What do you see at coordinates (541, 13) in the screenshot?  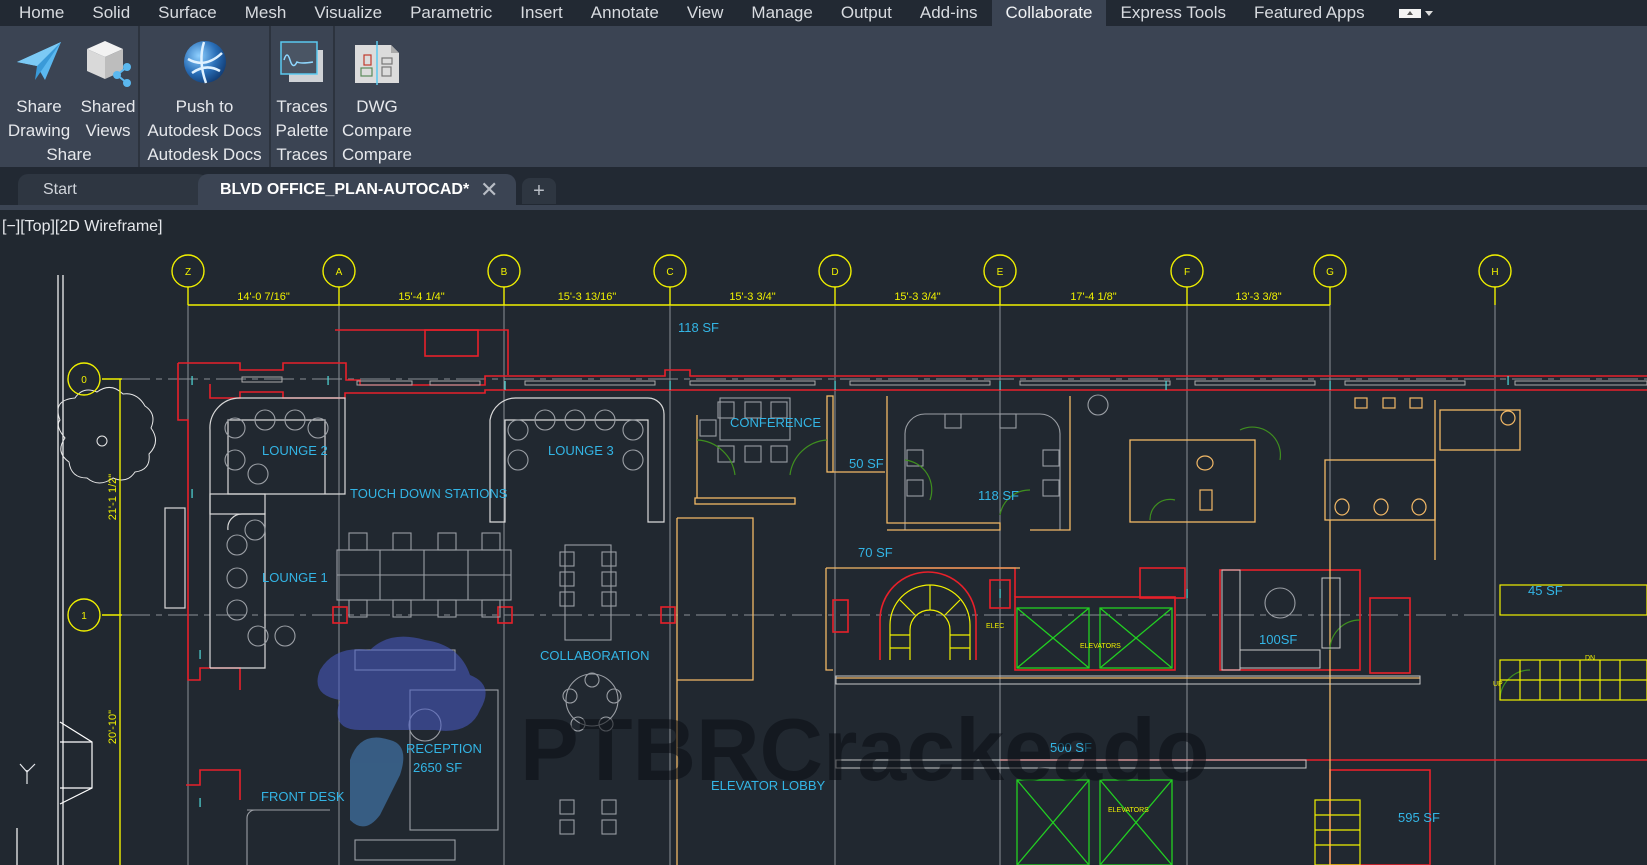 I see `ribbon-tab-insert: Insert` at bounding box center [541, 13].